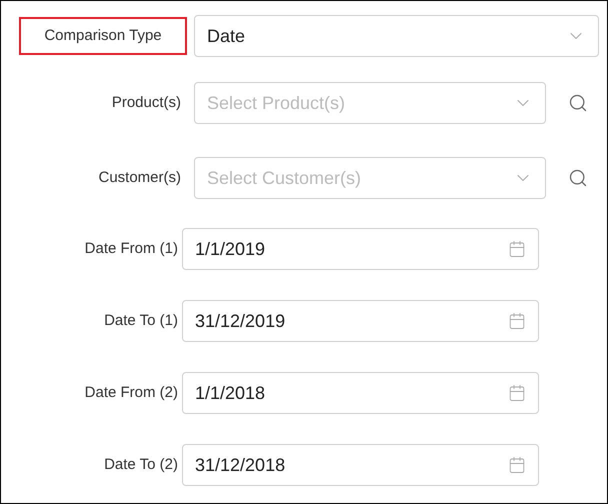  What do you see at coordinates (139, 178) in the screenshot?
I see `field-label: Customer(s)` at bounding box center [139, 178].